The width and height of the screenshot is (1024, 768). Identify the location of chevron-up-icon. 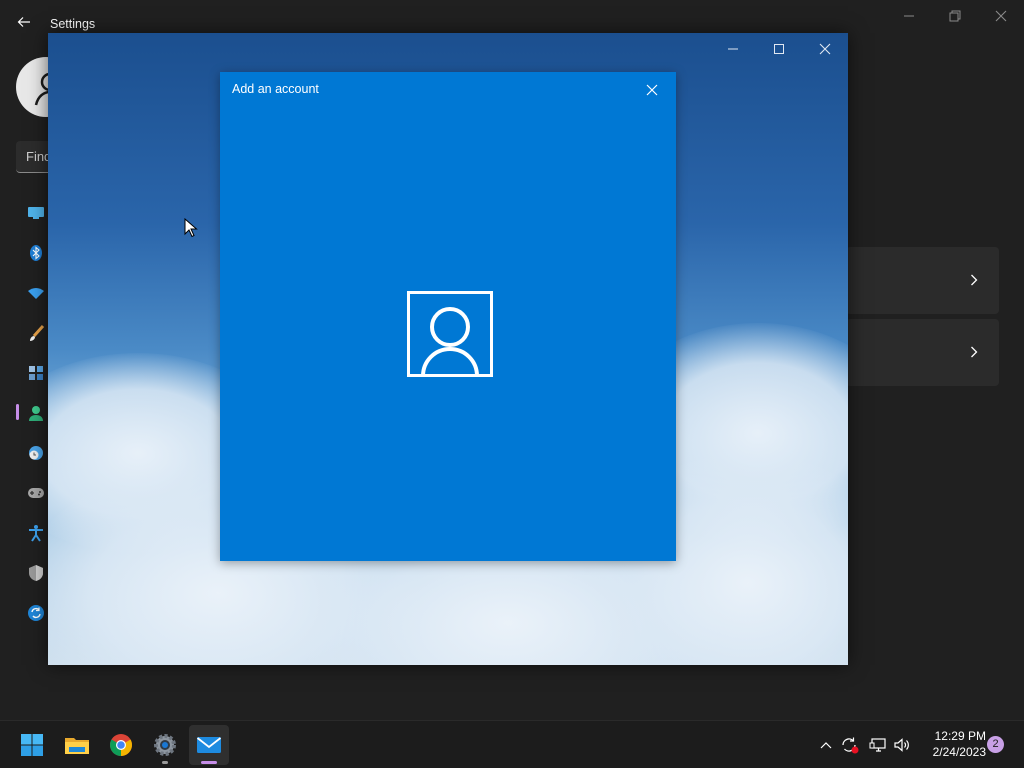
(826, 745).